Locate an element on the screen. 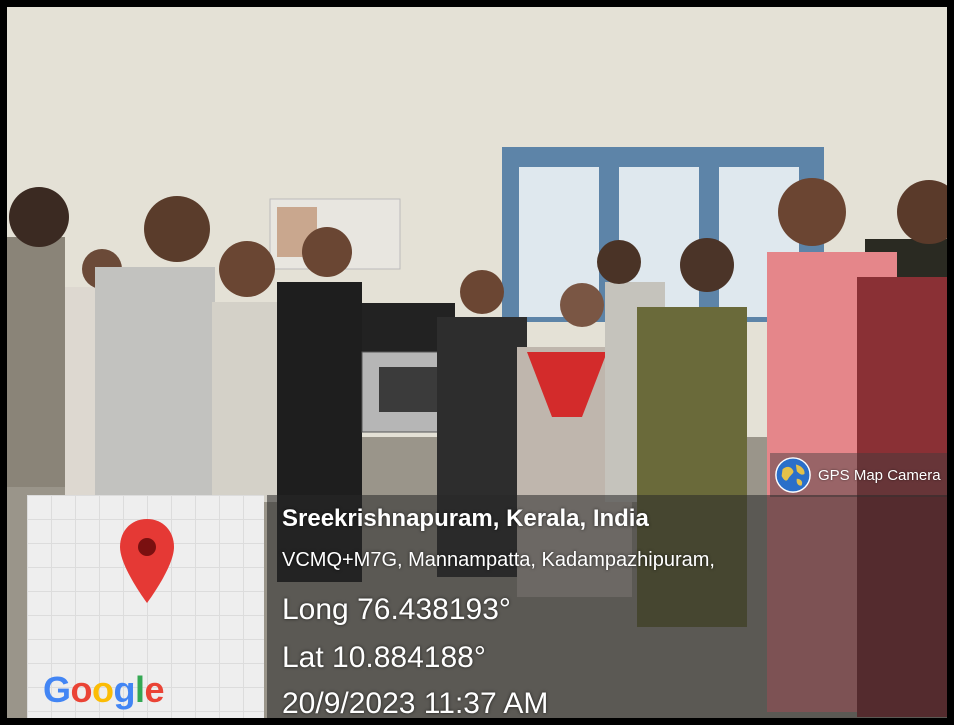  gps-badge-label: GPS Map Camera is located at coordinates (879, 475).